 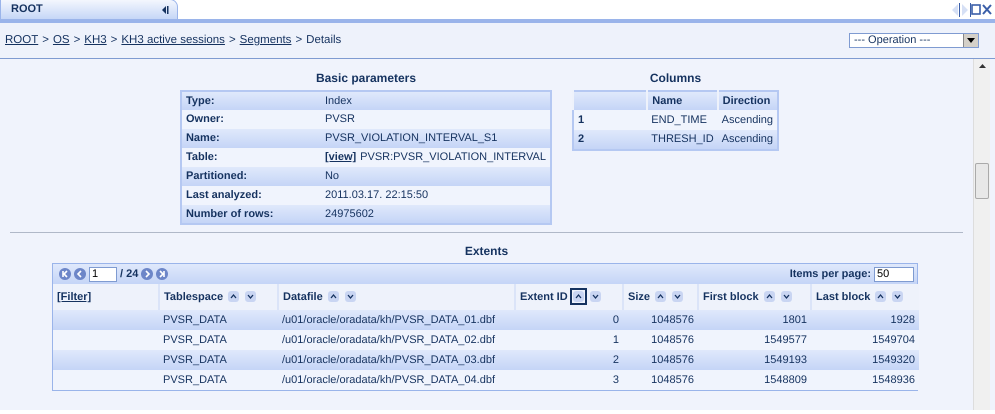 What do you see at coordinates (250, 119) in the screenshot?
I see `parameter-label: Owner:` at bounding box center [250, 119].